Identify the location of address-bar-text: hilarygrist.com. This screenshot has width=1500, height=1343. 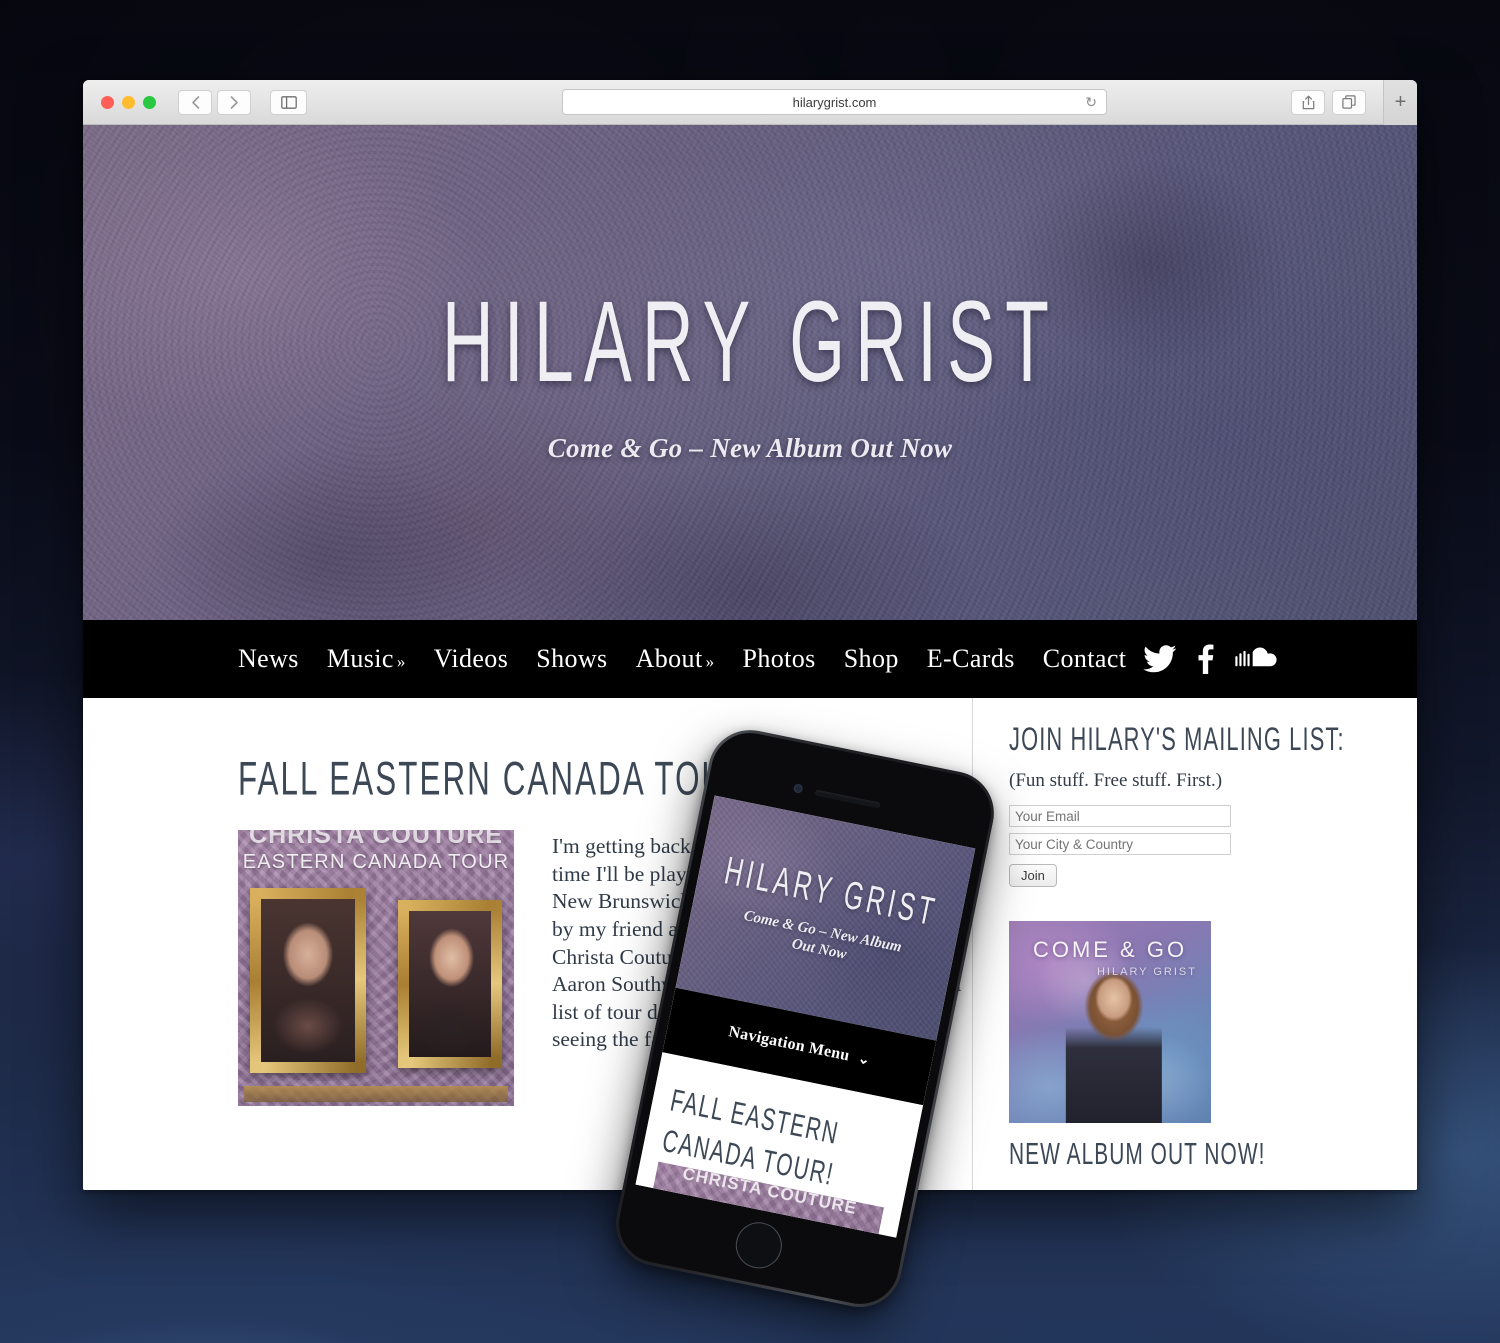
(834, 102).